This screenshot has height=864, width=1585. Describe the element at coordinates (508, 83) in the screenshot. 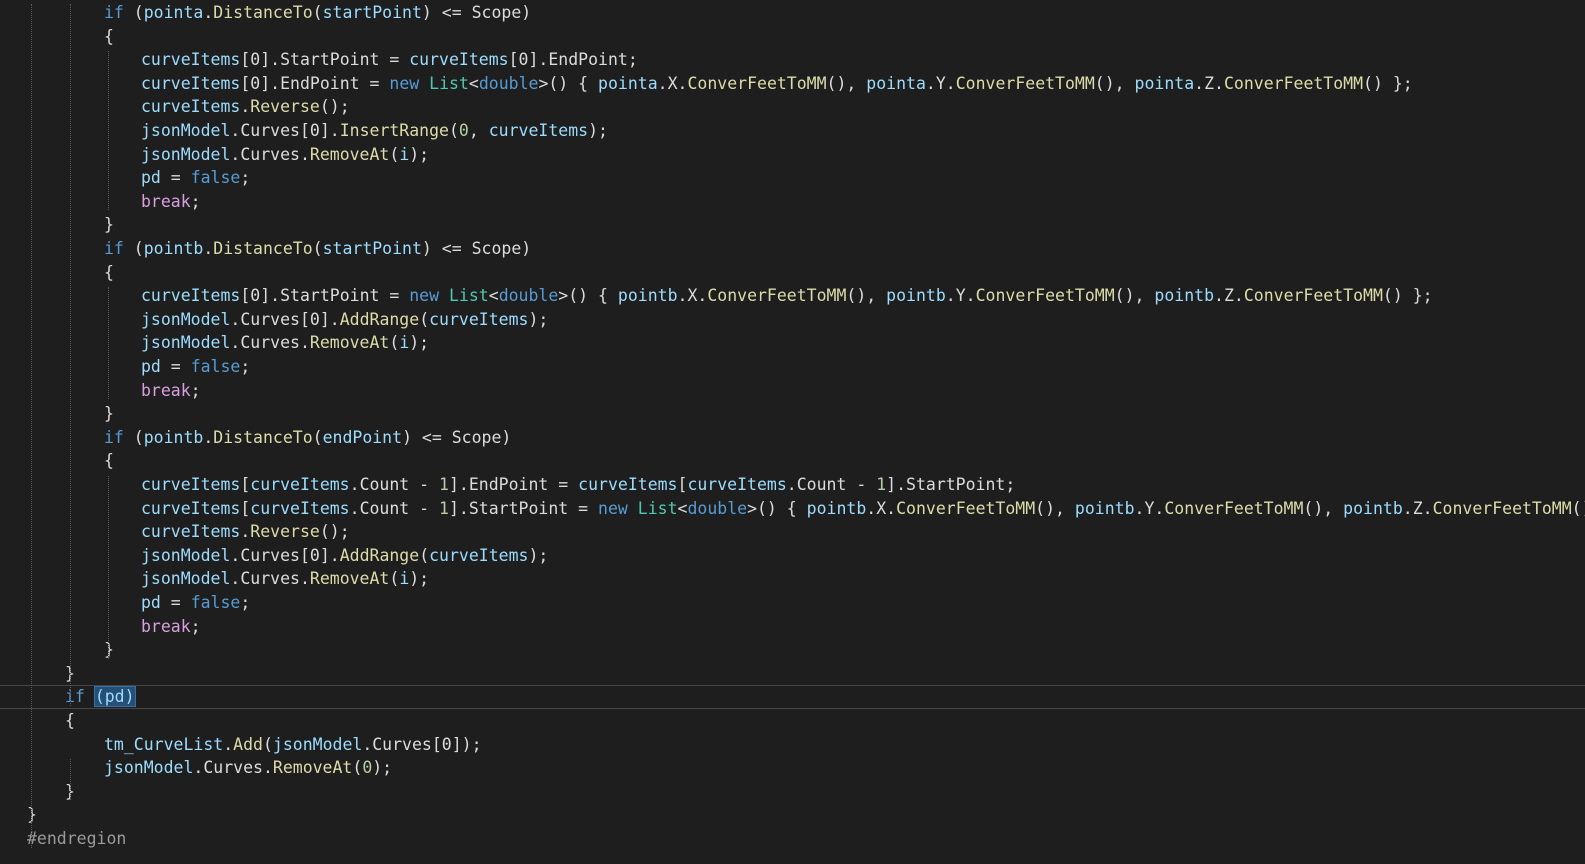

I see `keyword-token: double` at that location.